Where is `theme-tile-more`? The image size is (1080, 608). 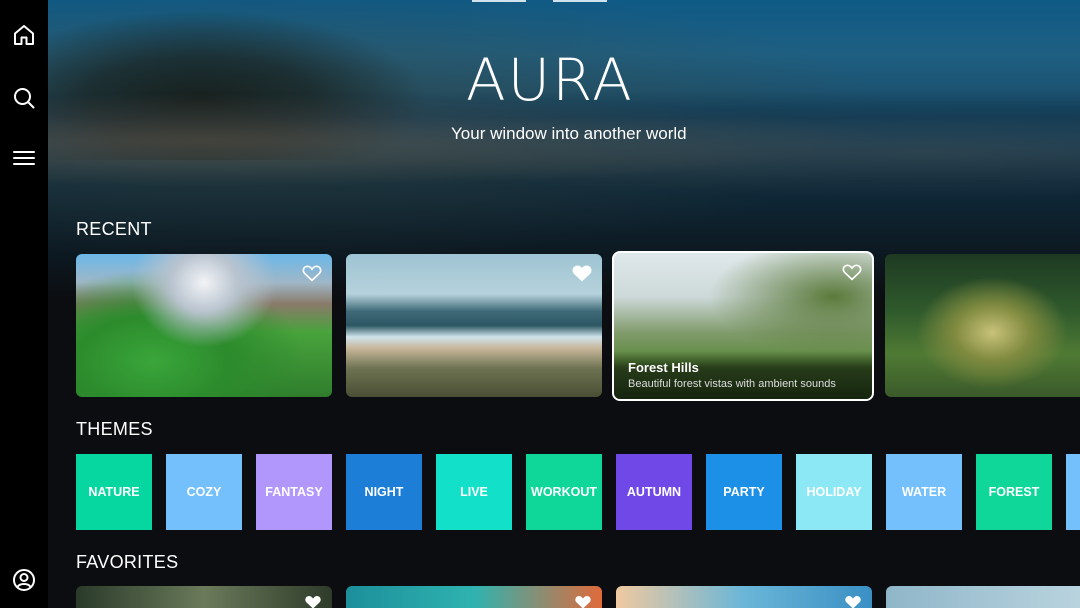 theme-tile-more is located at coordinates (1073, 492).